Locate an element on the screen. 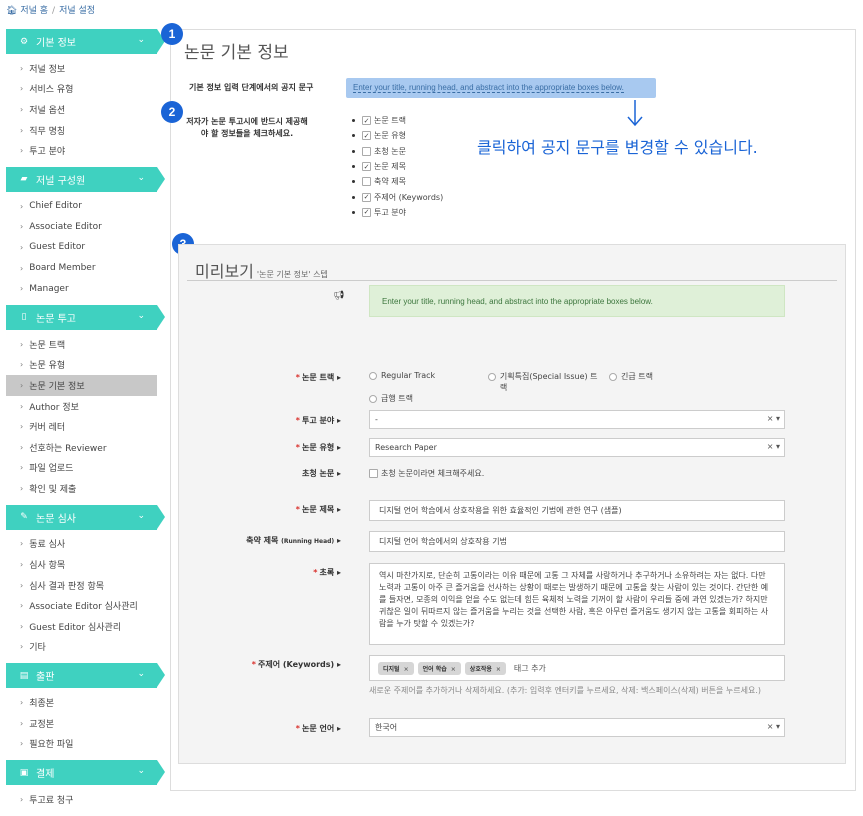 The width and height of the screenshot is (863, 816). keyword-tag-text: 디지털 is located at coordinates (391, 669).